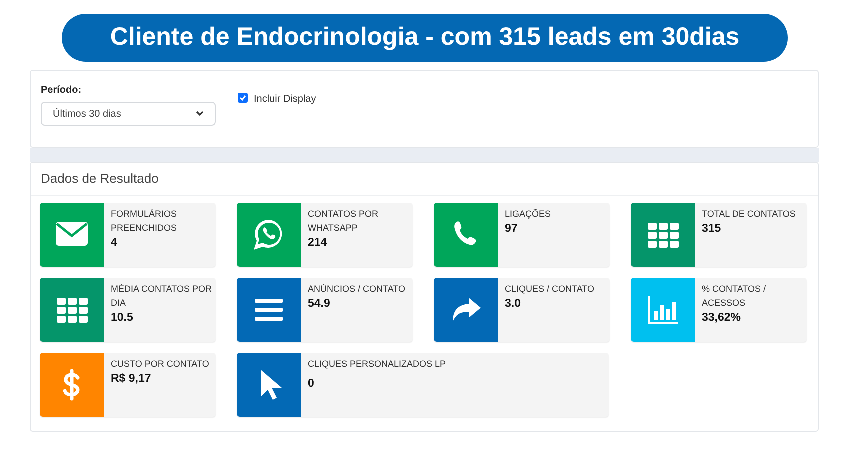 The image size is (850, 450). Describe the element at coordinates (131, 379) in the screenshot. I see `stat-value: R$ 9,17` at that location.